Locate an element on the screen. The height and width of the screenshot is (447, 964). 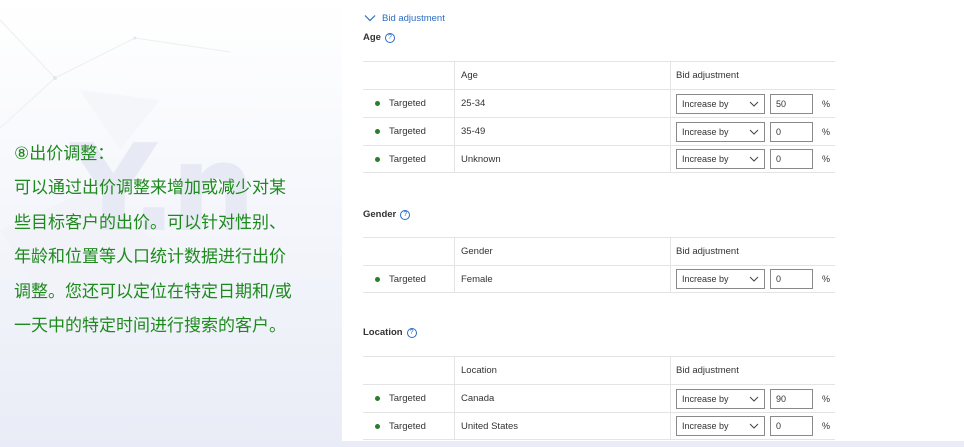
table-header-row: Gender Bid adjustment is located at coordinates (599, 251).